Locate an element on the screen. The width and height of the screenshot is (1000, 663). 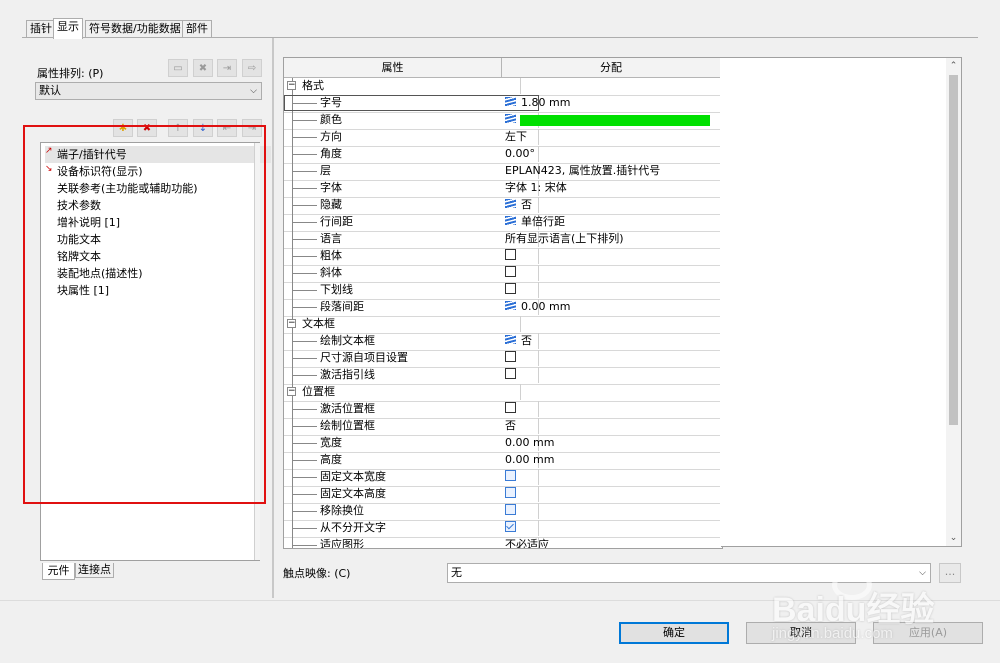
grid-property-row: 颜色 is located at coordinates (502, 121).